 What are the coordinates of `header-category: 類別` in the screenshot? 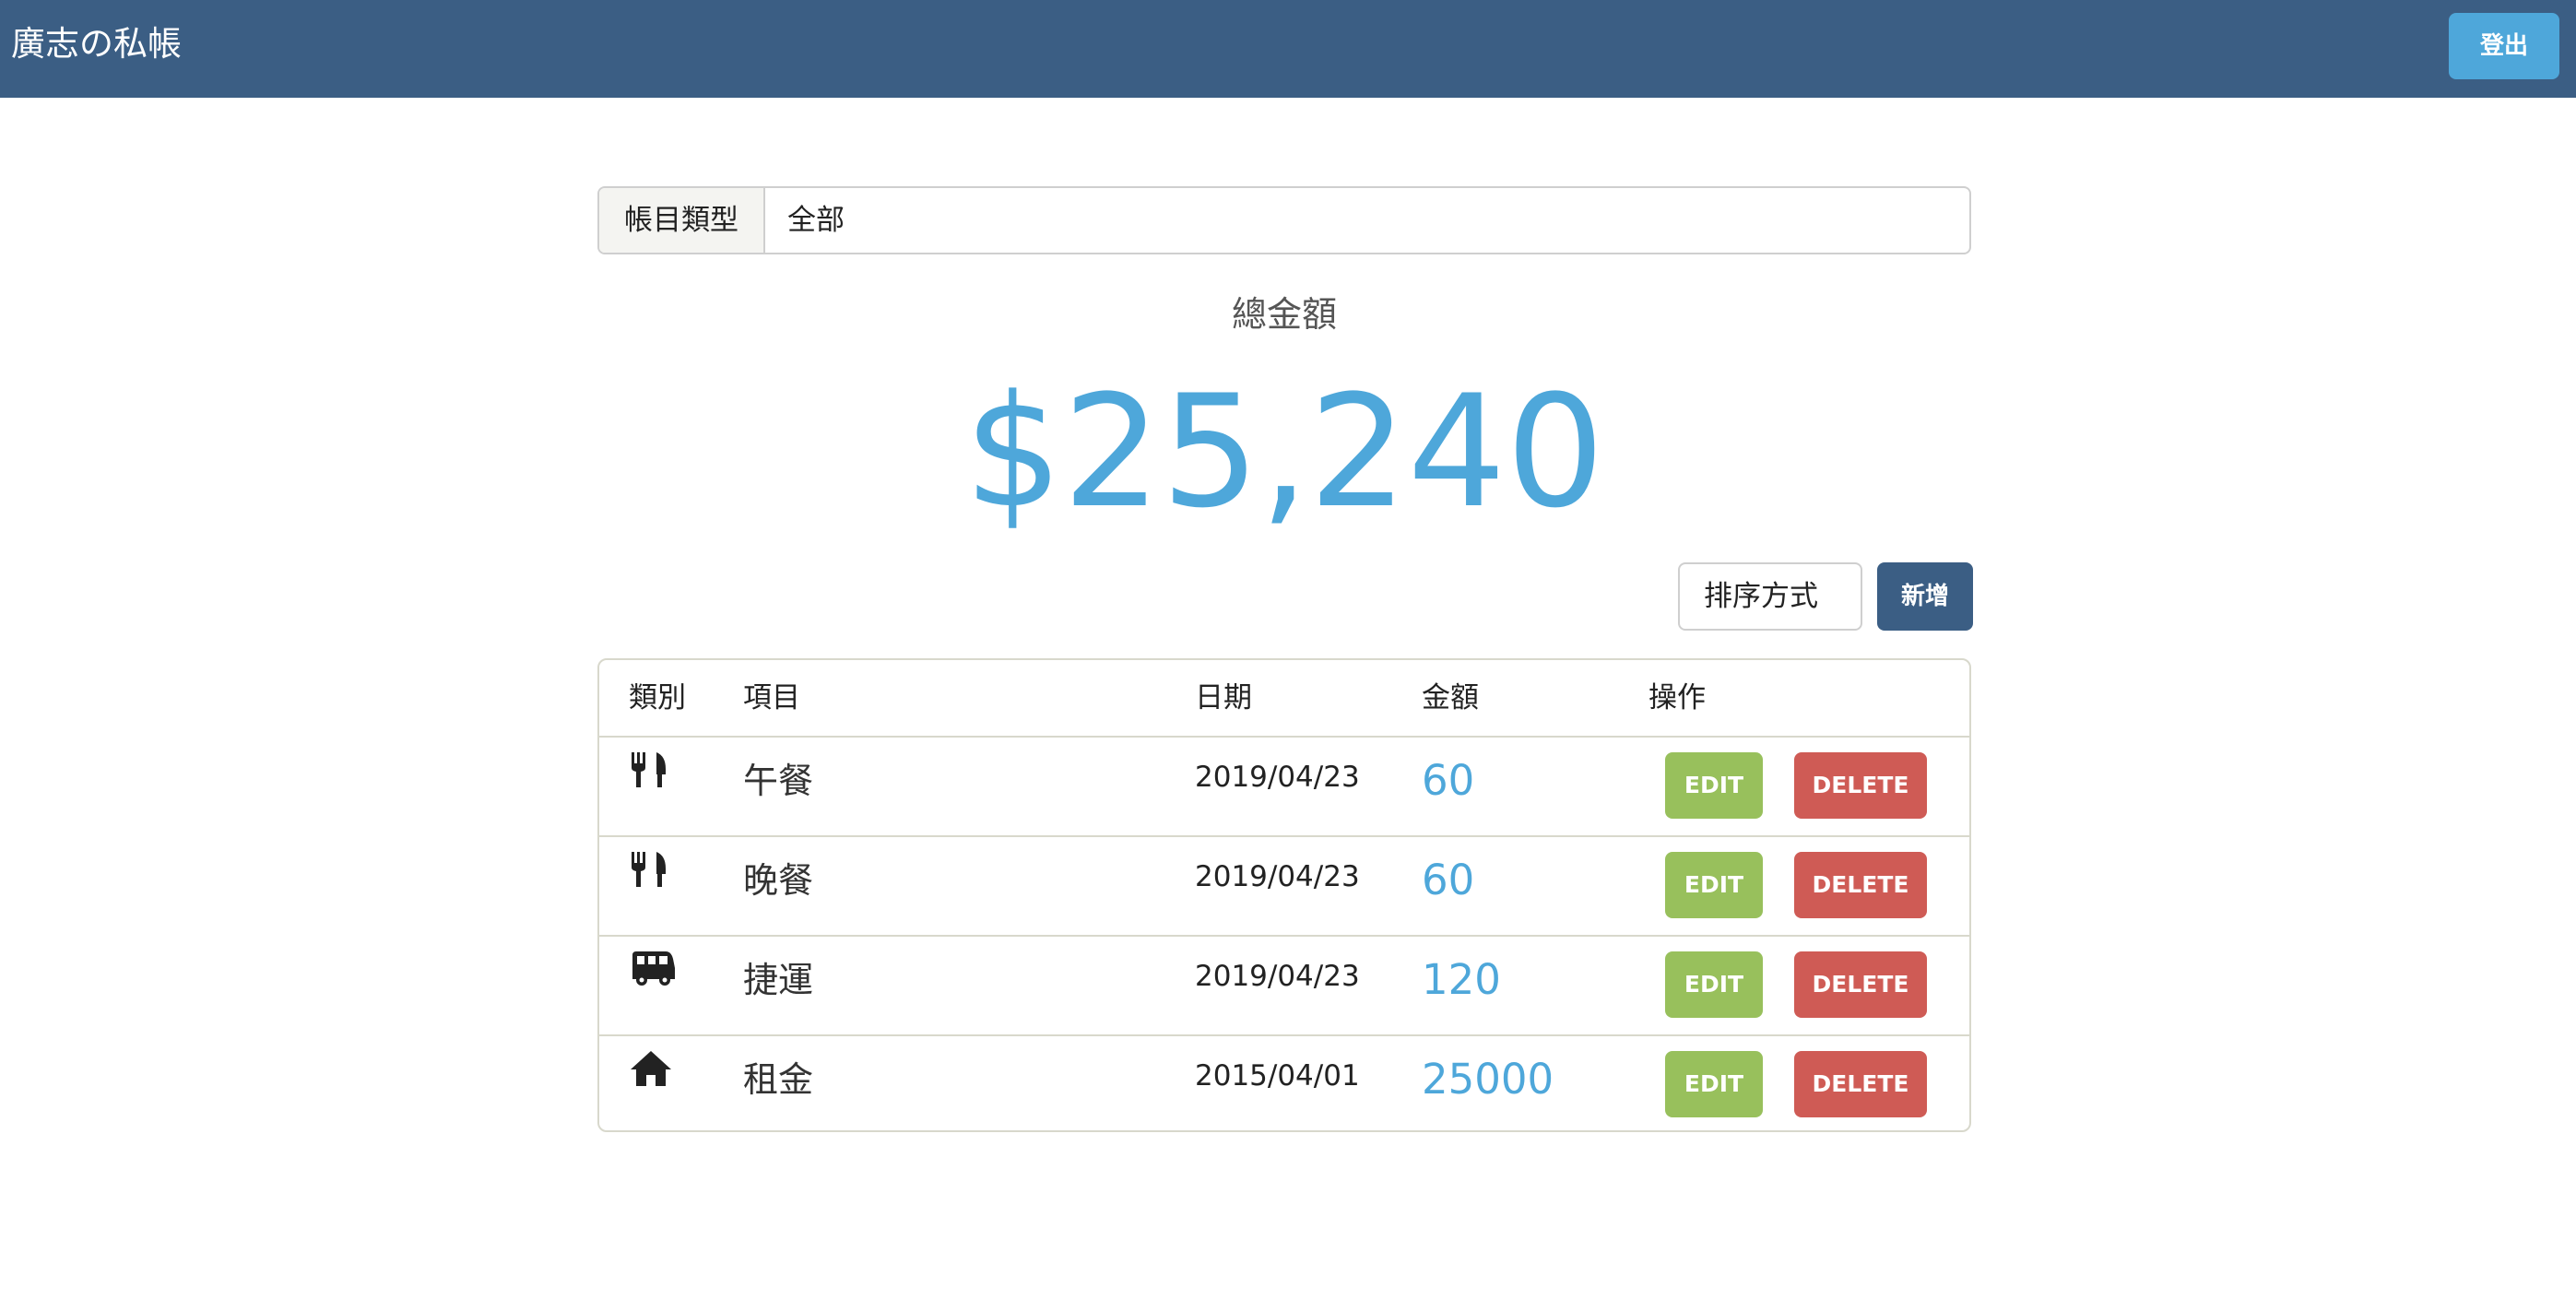 It's located at (657, 698).